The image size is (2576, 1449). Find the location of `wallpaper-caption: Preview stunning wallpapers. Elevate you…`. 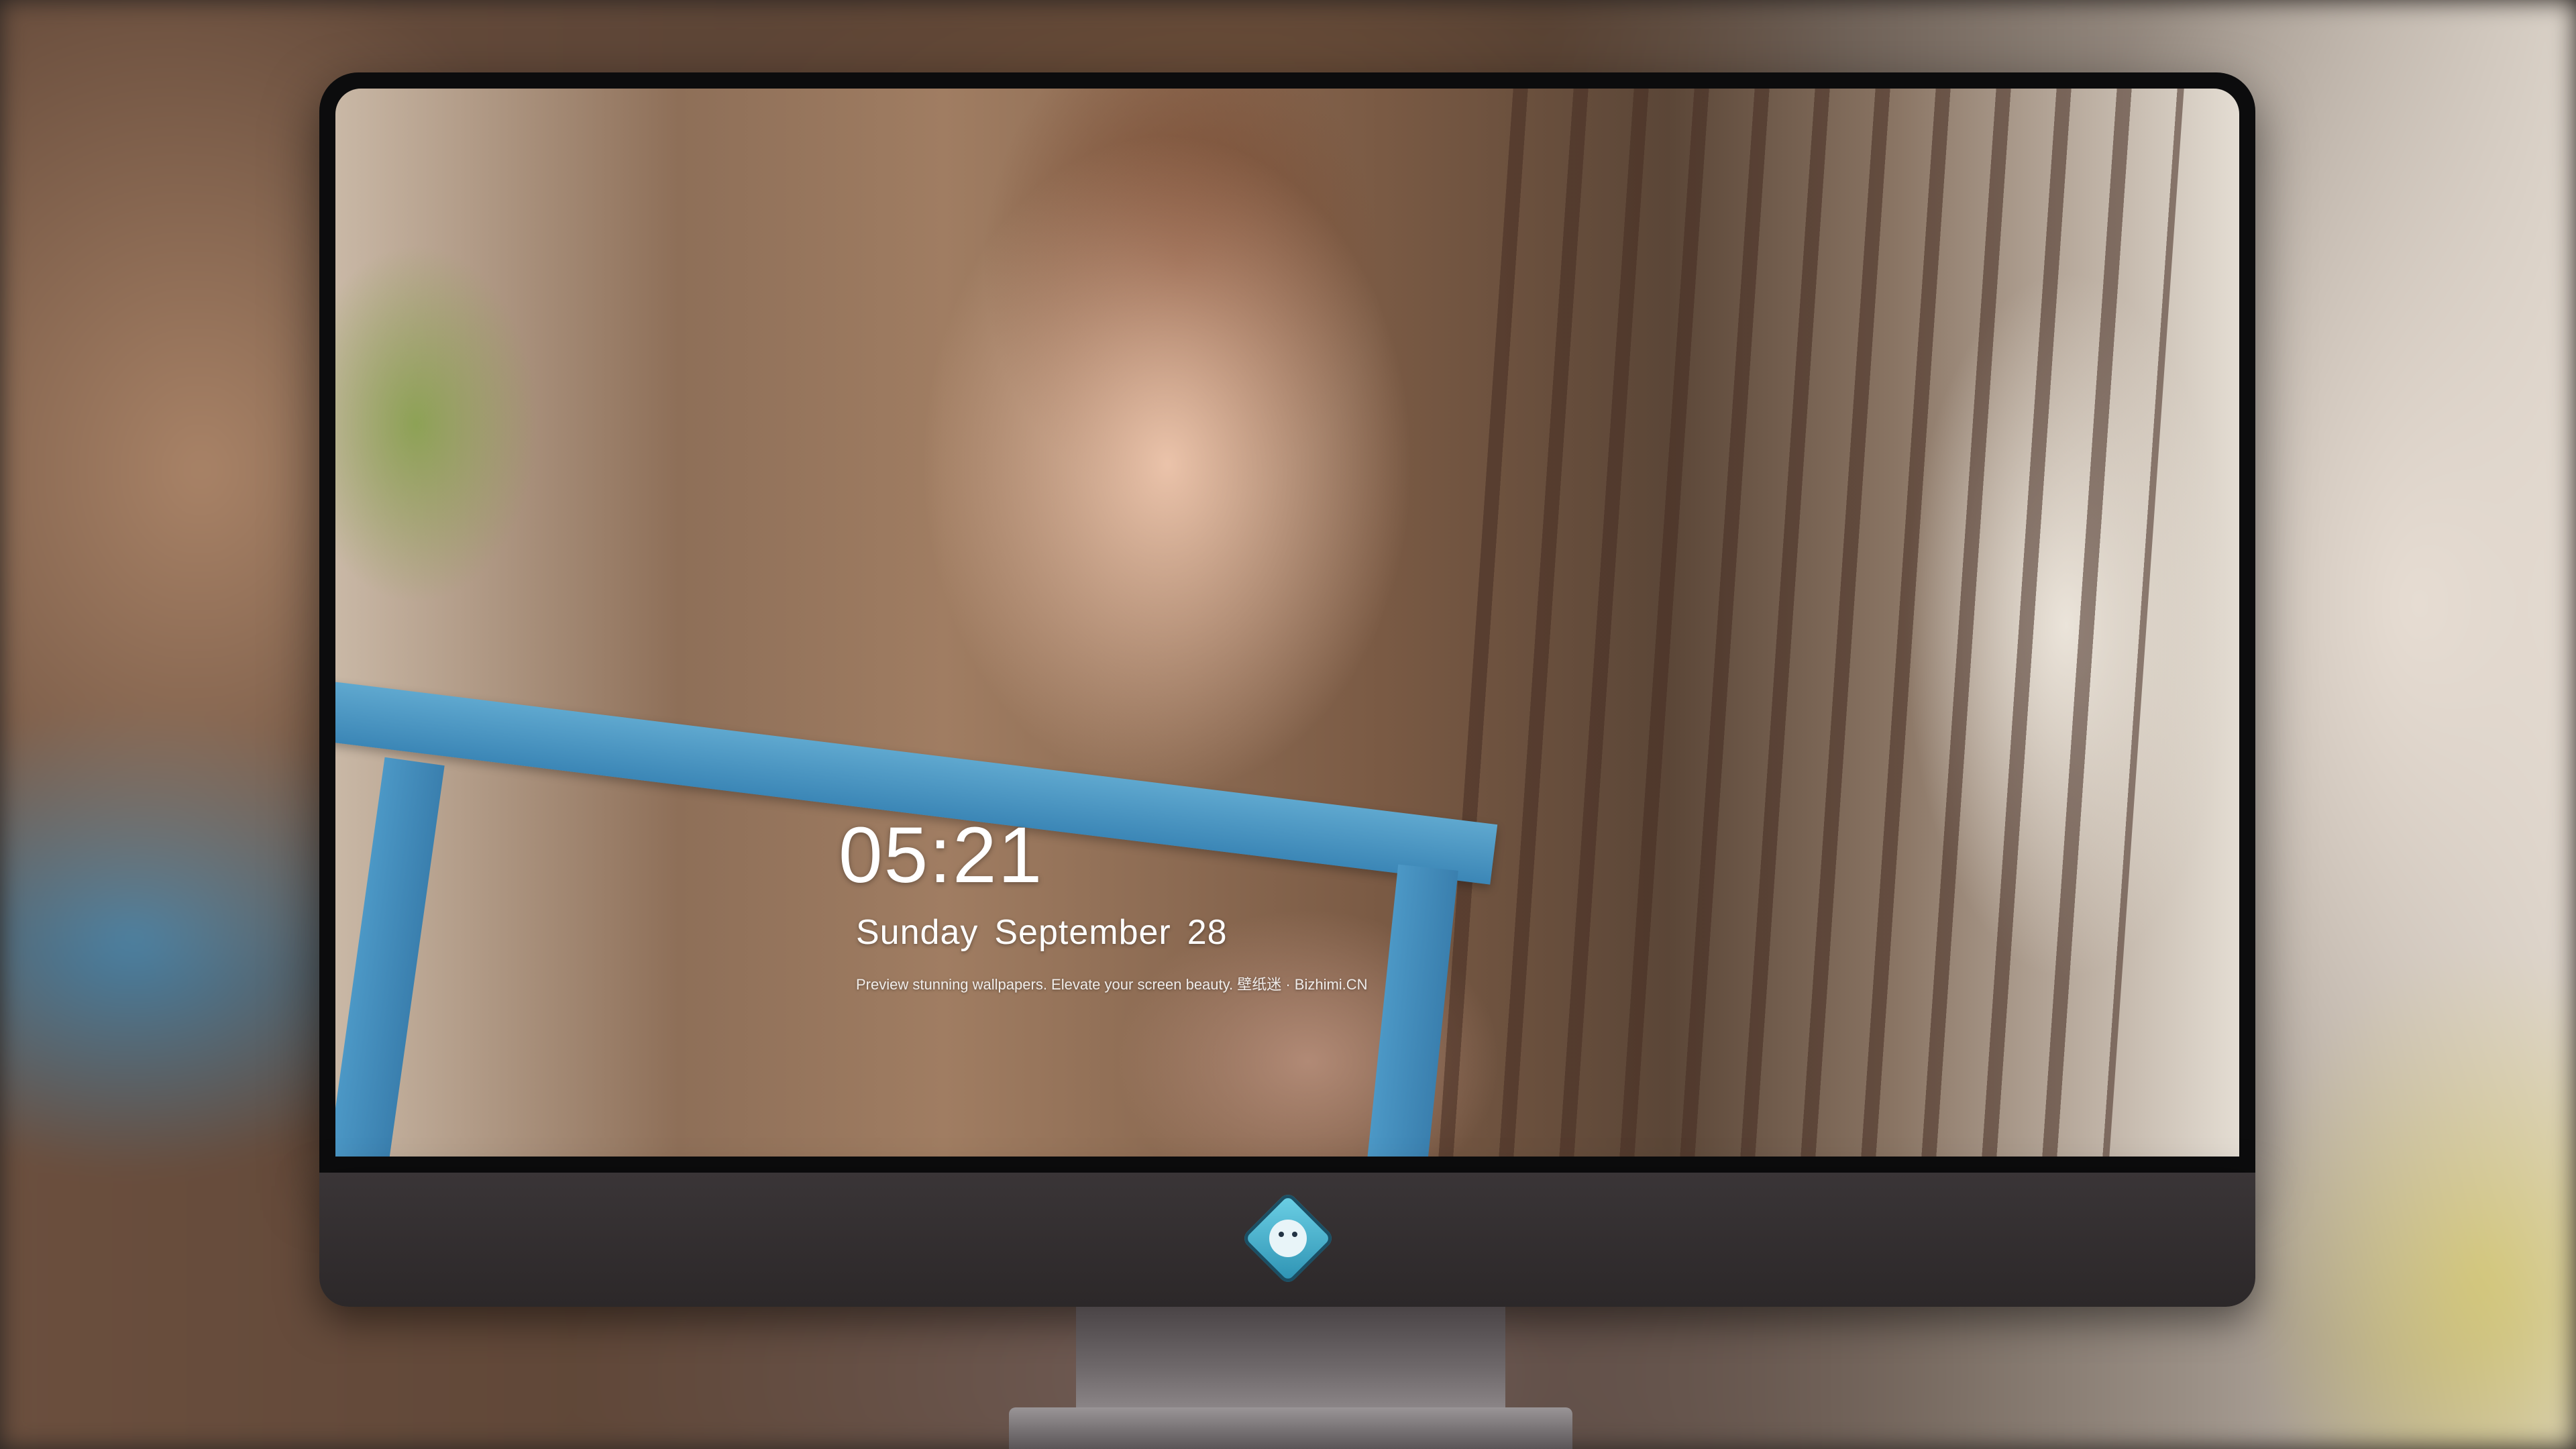

wallpaper-caption: Preview stunning wallpapers. Elevate you… is located at coordinates (1112, 984).